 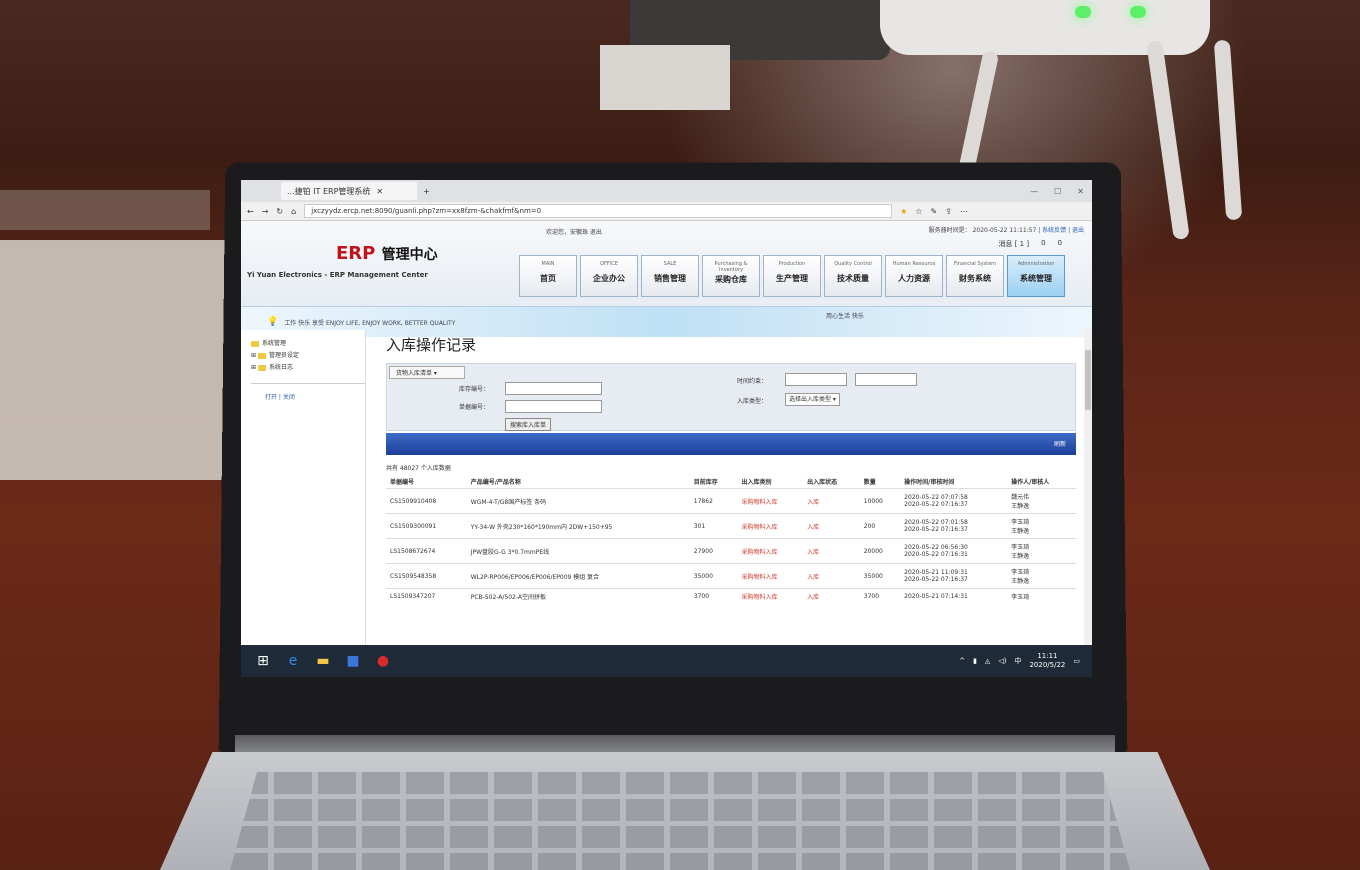 I want to click on column-header: 单据编号, so click(x=402, y=482).